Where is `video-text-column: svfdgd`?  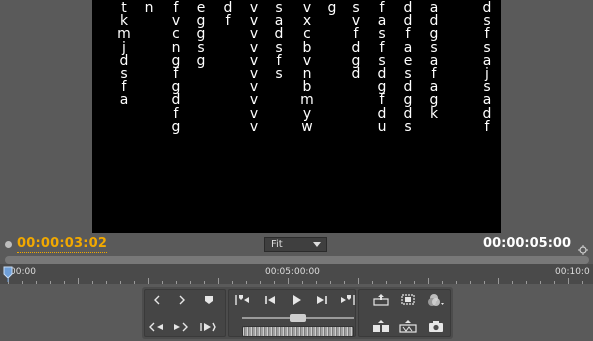 video-text-column: svfdgd is located at coordinates (356, 41).